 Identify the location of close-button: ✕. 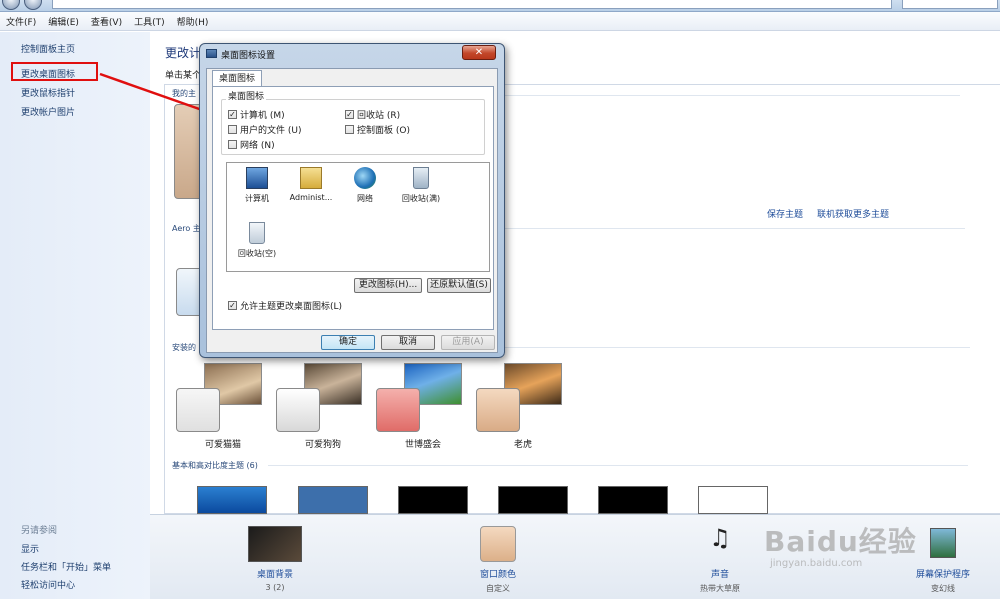
(479, 52).